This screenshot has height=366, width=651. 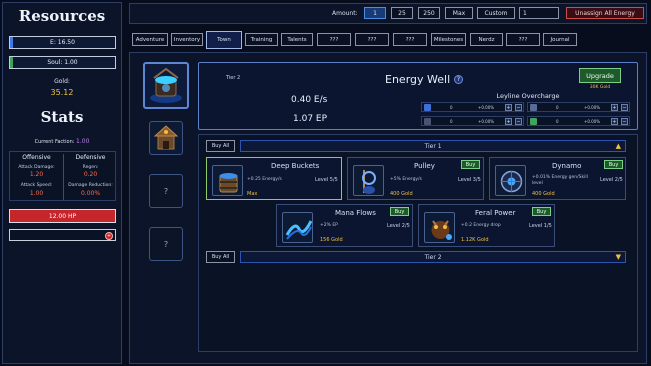 I want to click on amount-250-button: 250, so click(x=429, y=13).